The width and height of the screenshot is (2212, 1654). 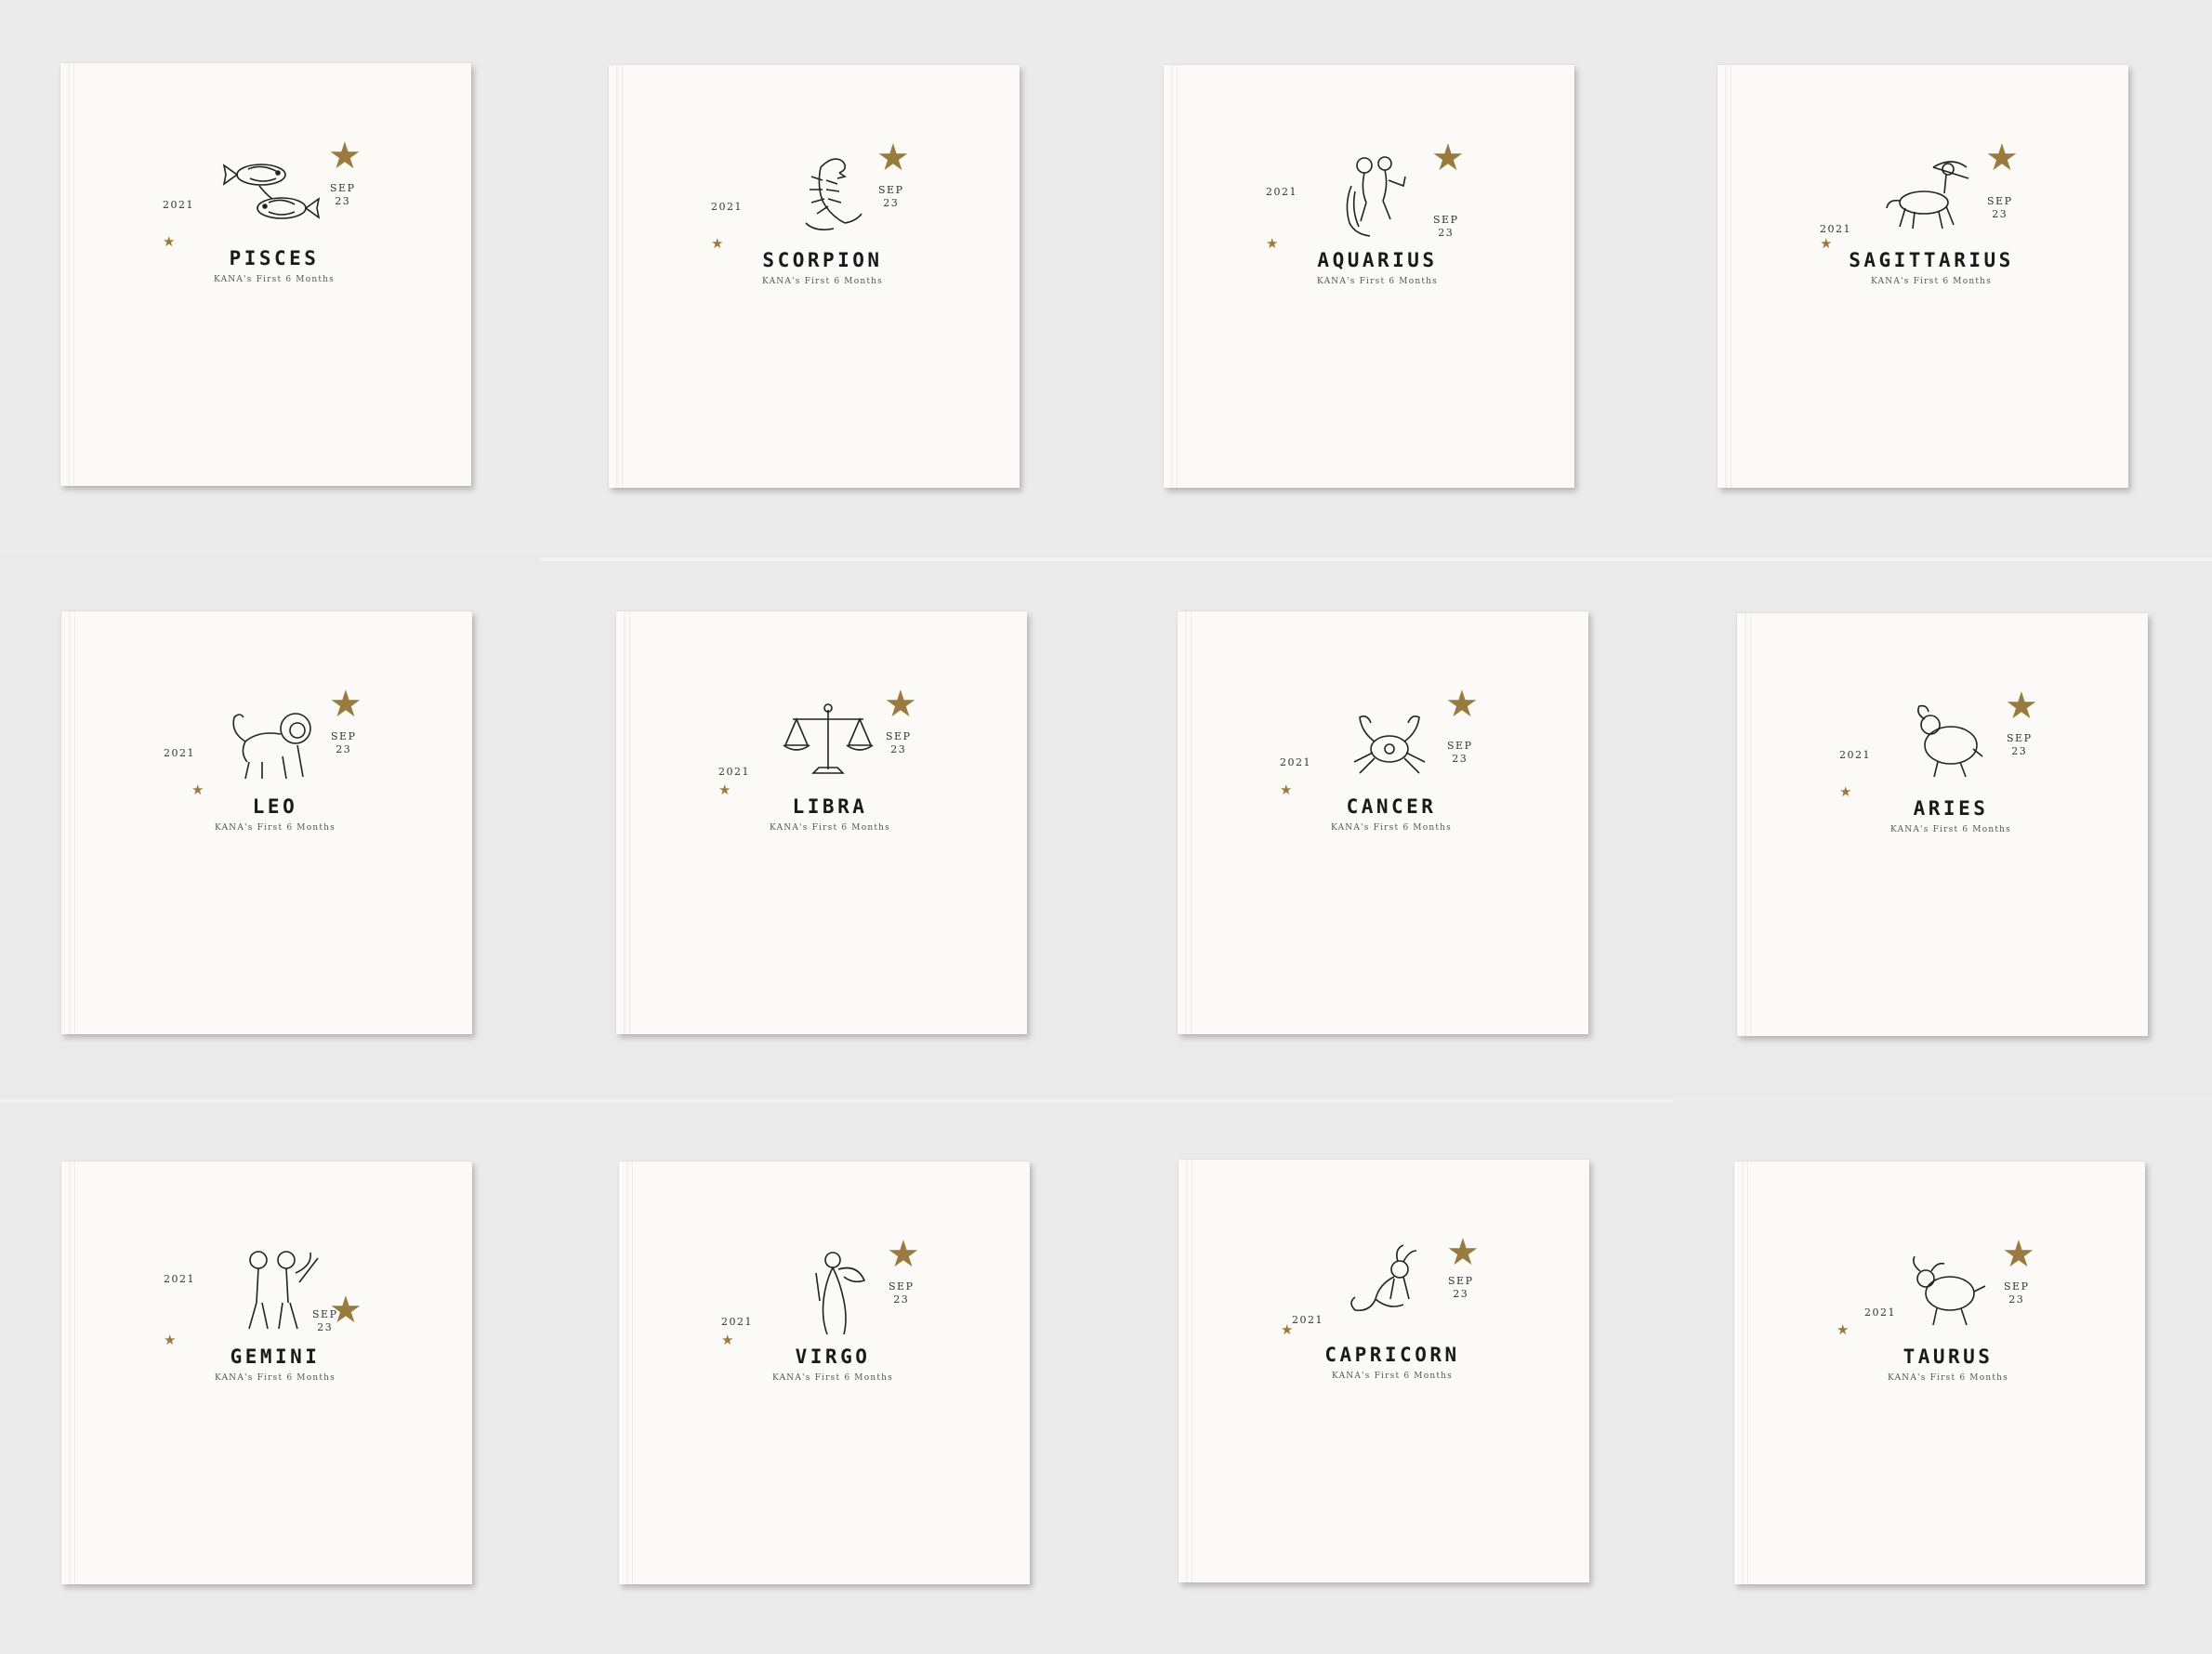 What do you see at coordinates (833, 194) in the screenshot?
I see `scorpion-icon` at bounding box center [833, 194].